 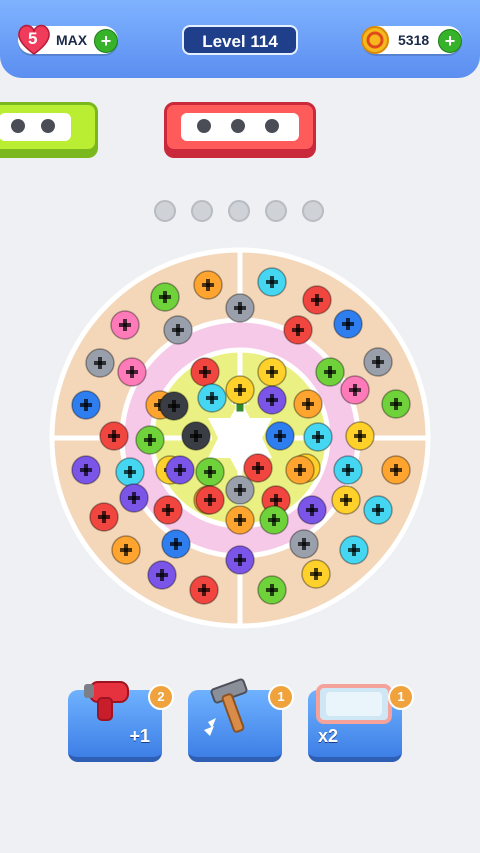 What do you see at coordinates (139, 736) in the screenshot?
I see `drill-booster-label: +1` at bounding box center [139, 736].